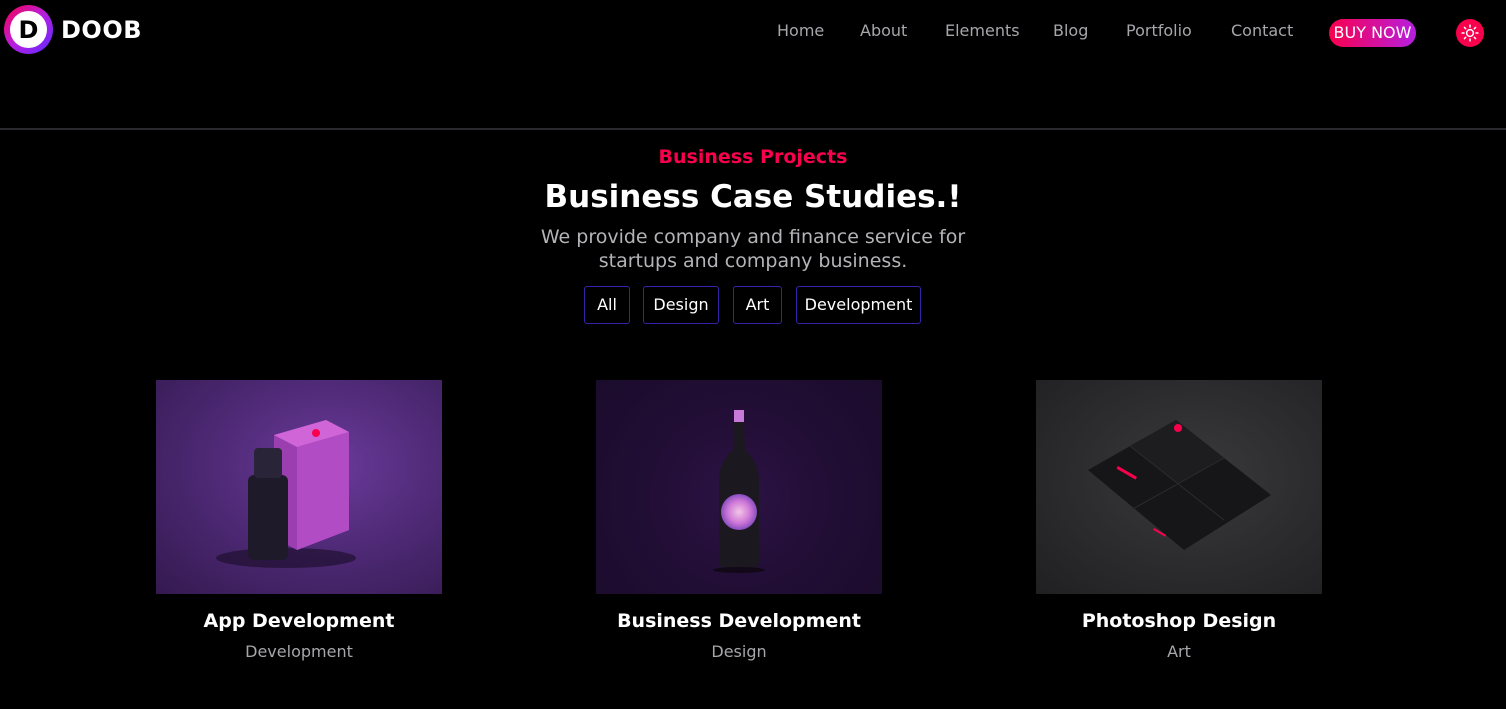  Describe the element at coordinates (681, 305) in the screenshot. I see `filter-design: Design` at that location.